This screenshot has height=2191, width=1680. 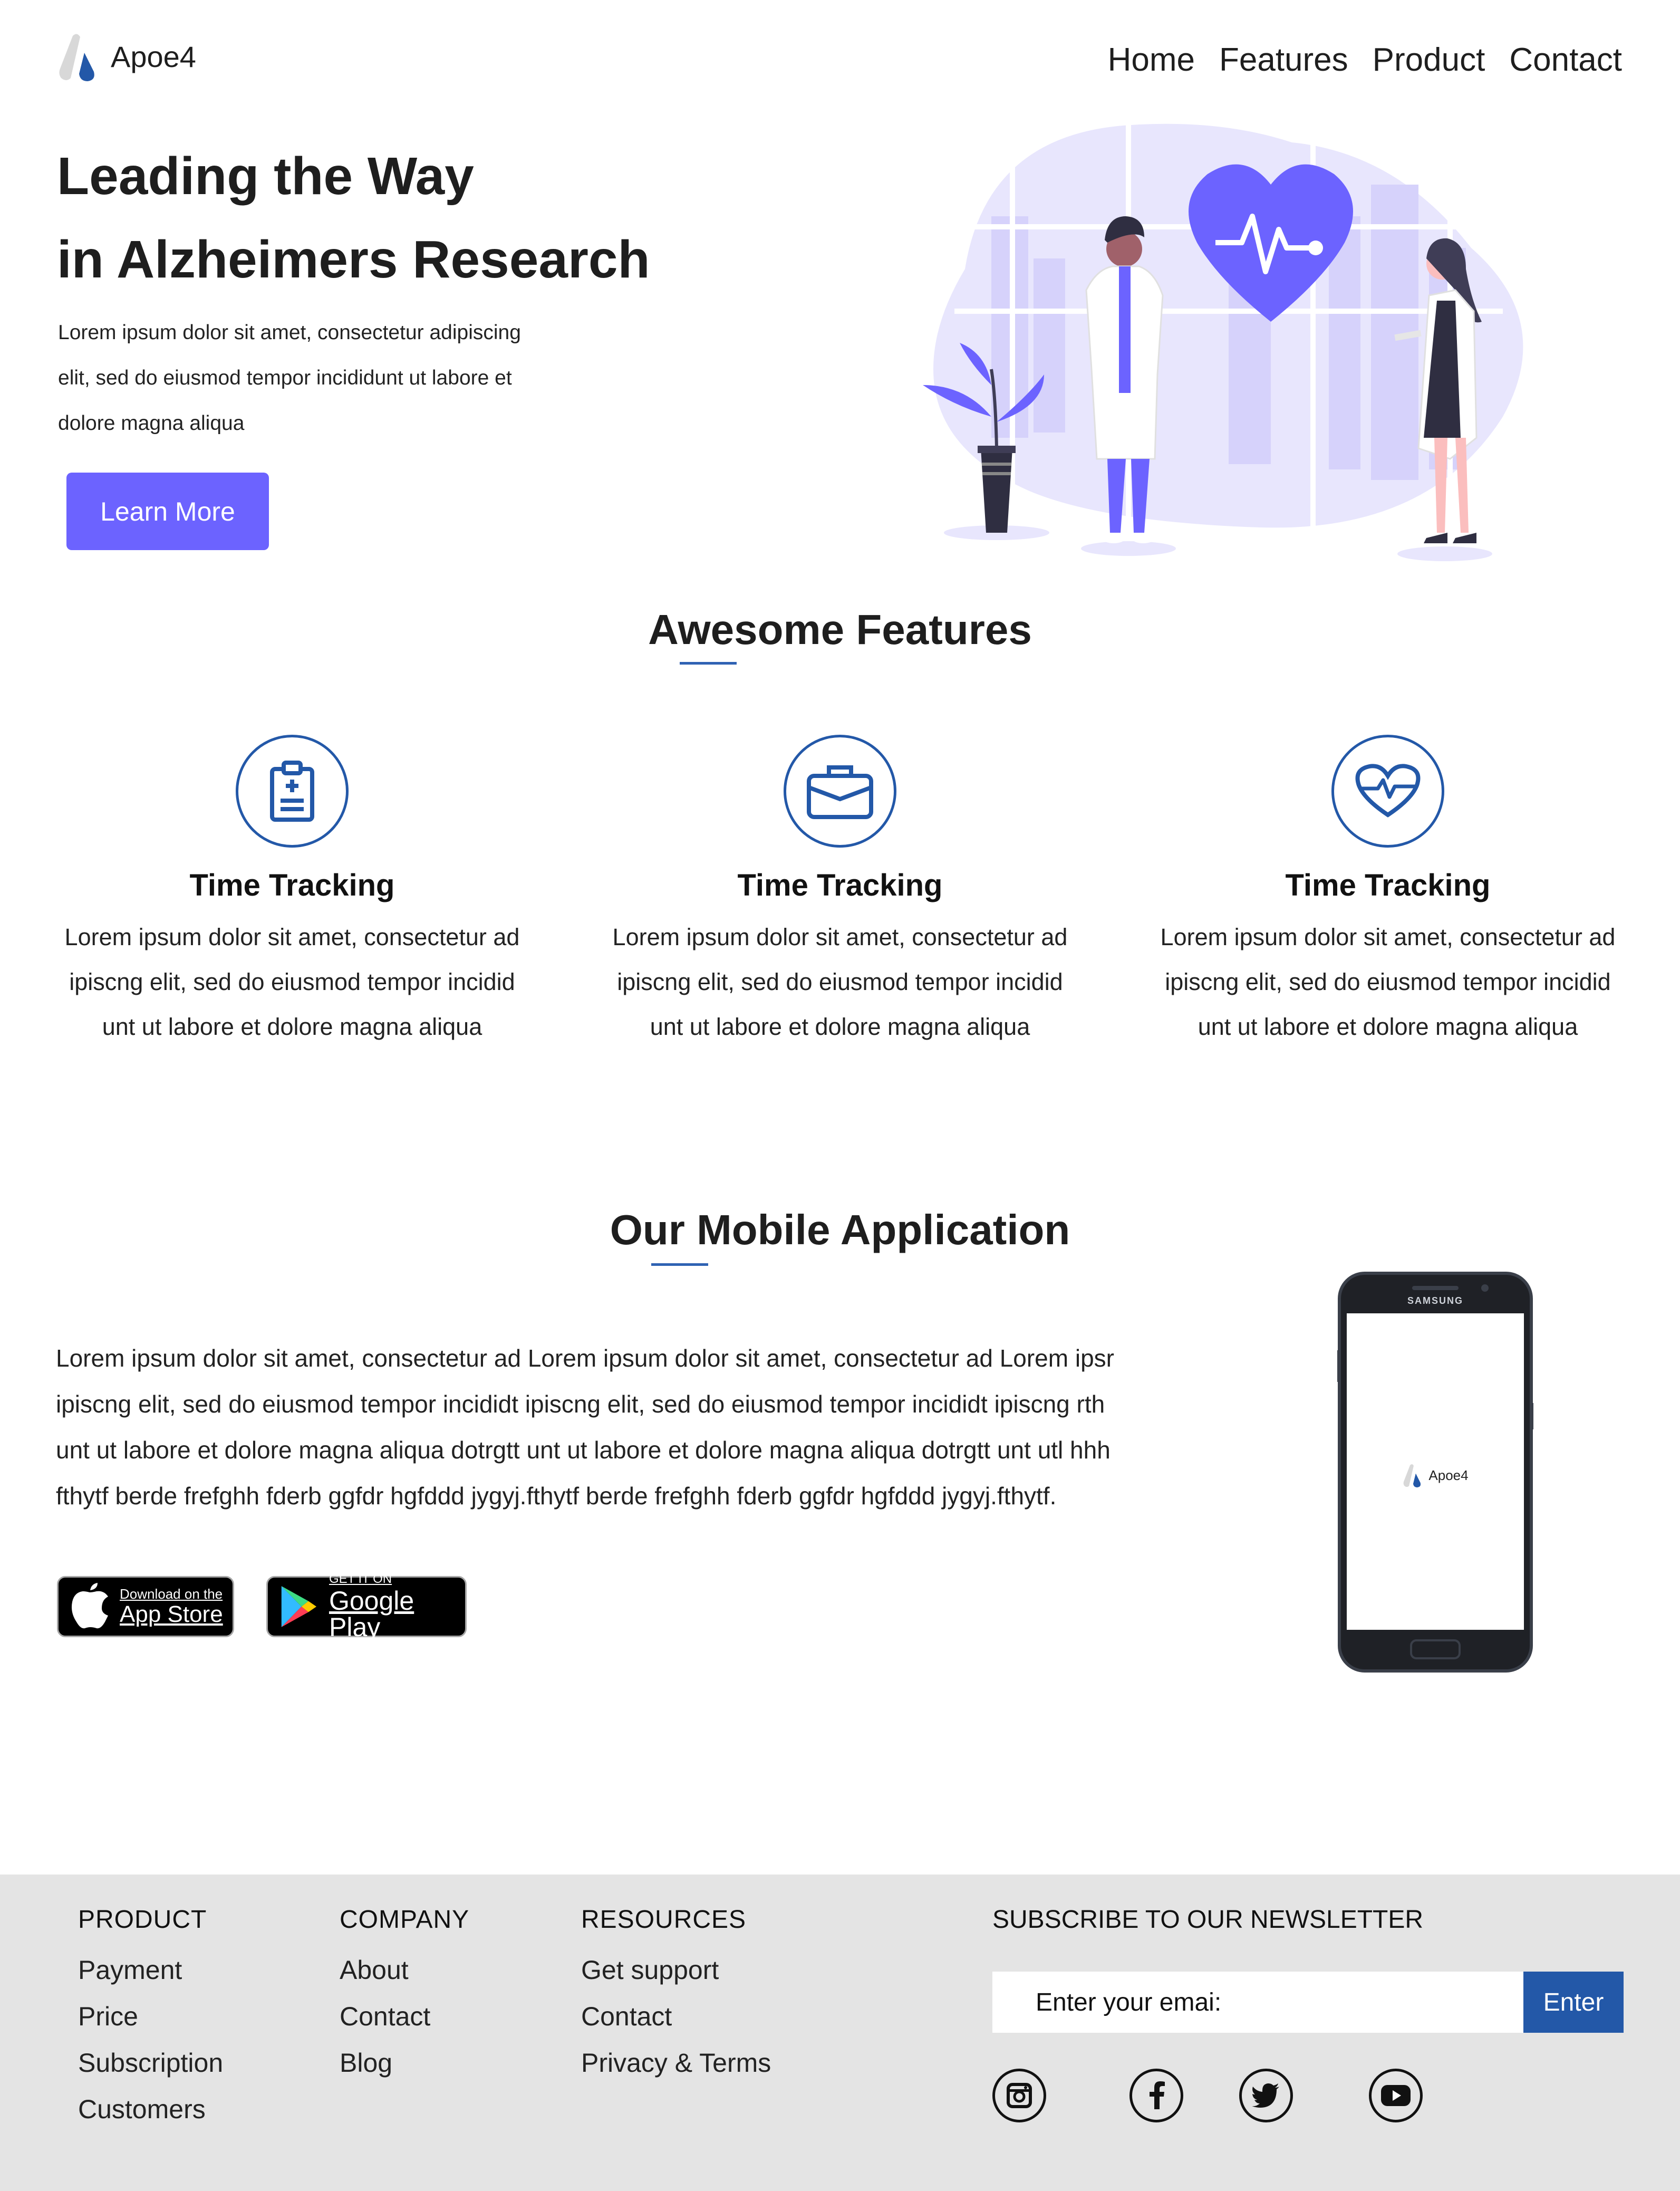 I want to click on facebook-icon, so click(x=1157, y=2095).